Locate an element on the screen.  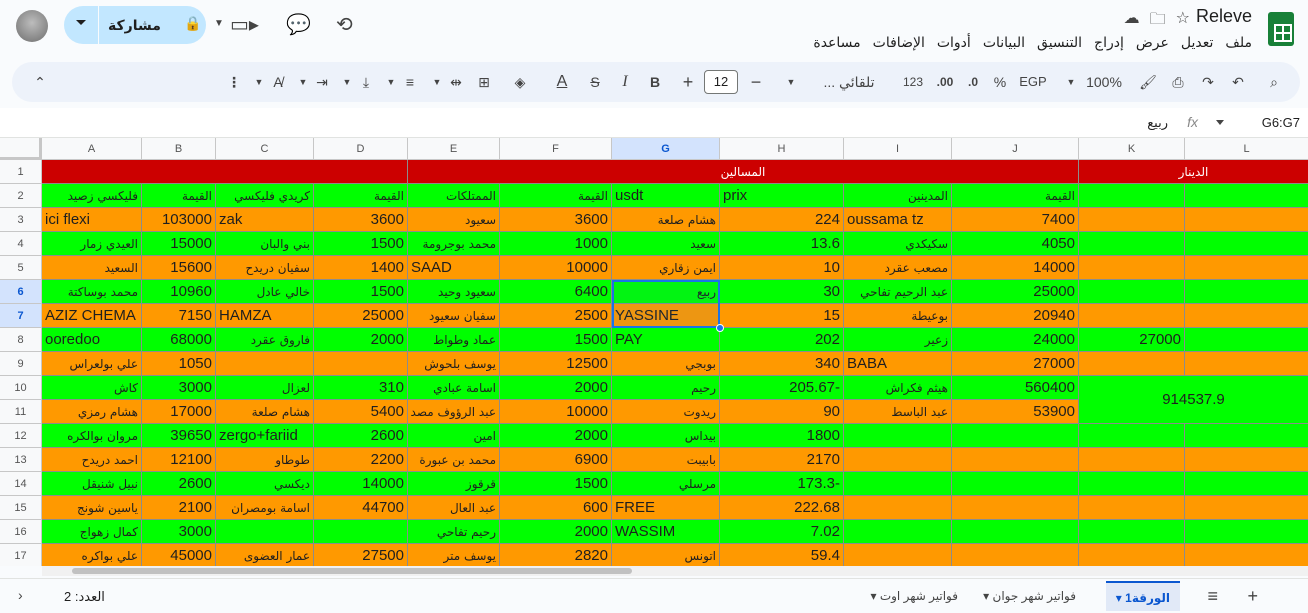
sheet-tab-august: فواتير شهر اوت ▾ is located at coordinates (914, 596).